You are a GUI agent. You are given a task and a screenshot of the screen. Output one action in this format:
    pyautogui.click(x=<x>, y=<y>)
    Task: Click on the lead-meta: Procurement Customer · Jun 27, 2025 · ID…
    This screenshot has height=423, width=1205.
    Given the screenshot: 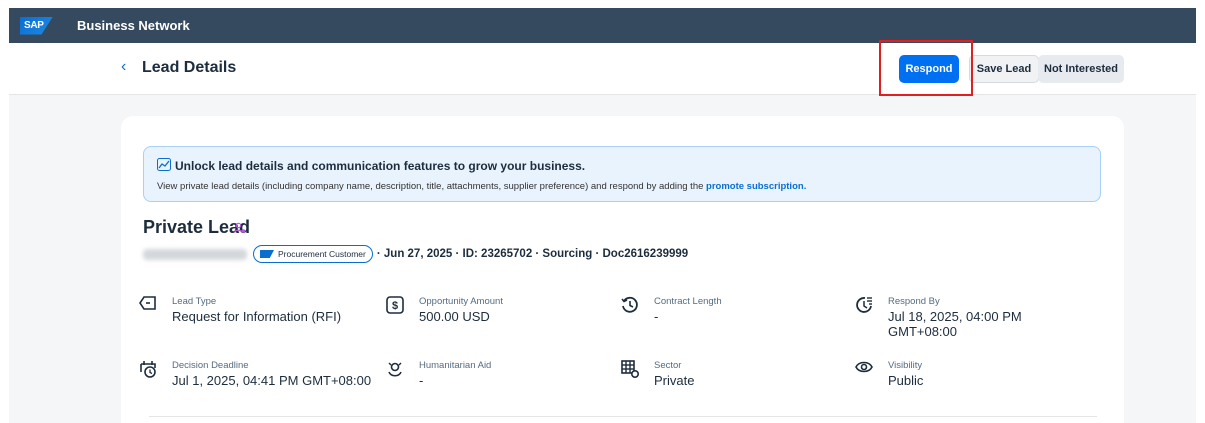 What is the action you would take?
    pyautogui.click(x=415, y=254)
    